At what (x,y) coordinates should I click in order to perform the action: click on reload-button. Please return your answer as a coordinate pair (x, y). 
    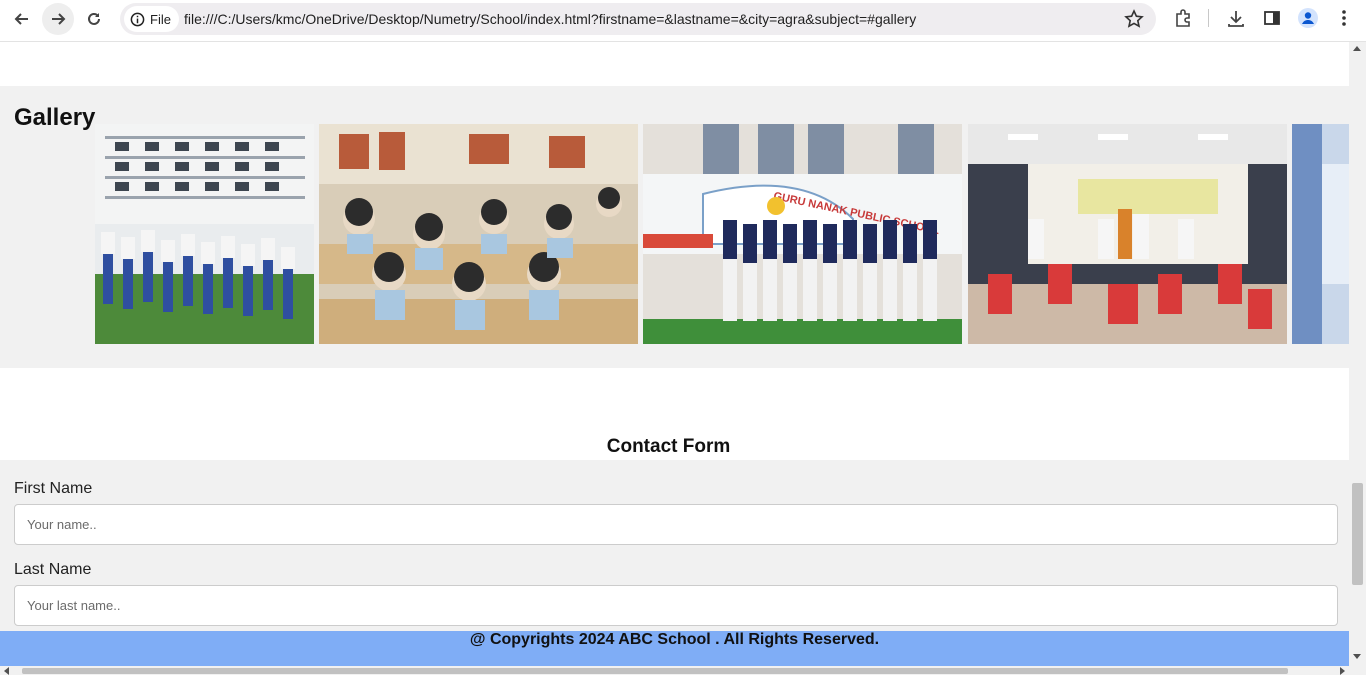
    Looking at the image, I should click on (94, 19).